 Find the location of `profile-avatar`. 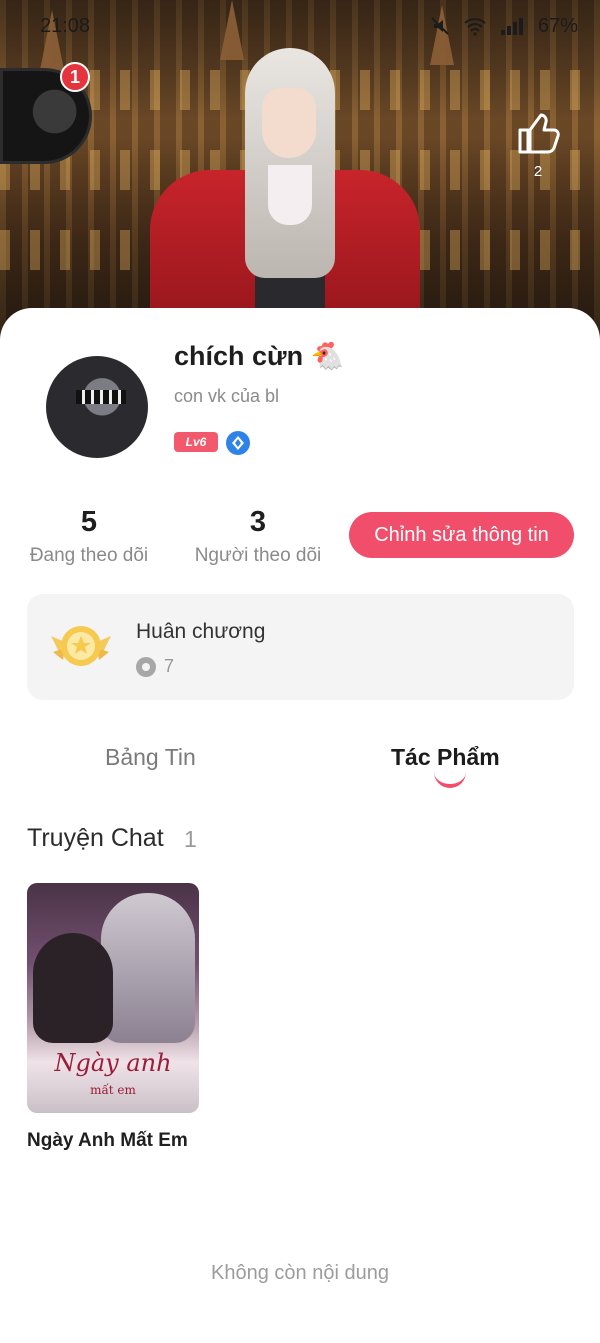

profile-avatar is located at coordinates (97, 407).